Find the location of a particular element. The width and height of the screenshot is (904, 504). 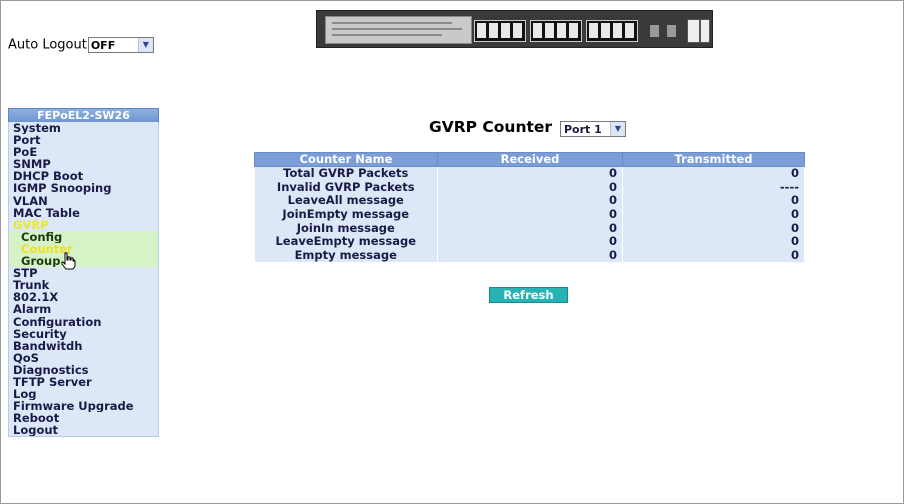

switch-label-panel is located at coordinates (398, 30).